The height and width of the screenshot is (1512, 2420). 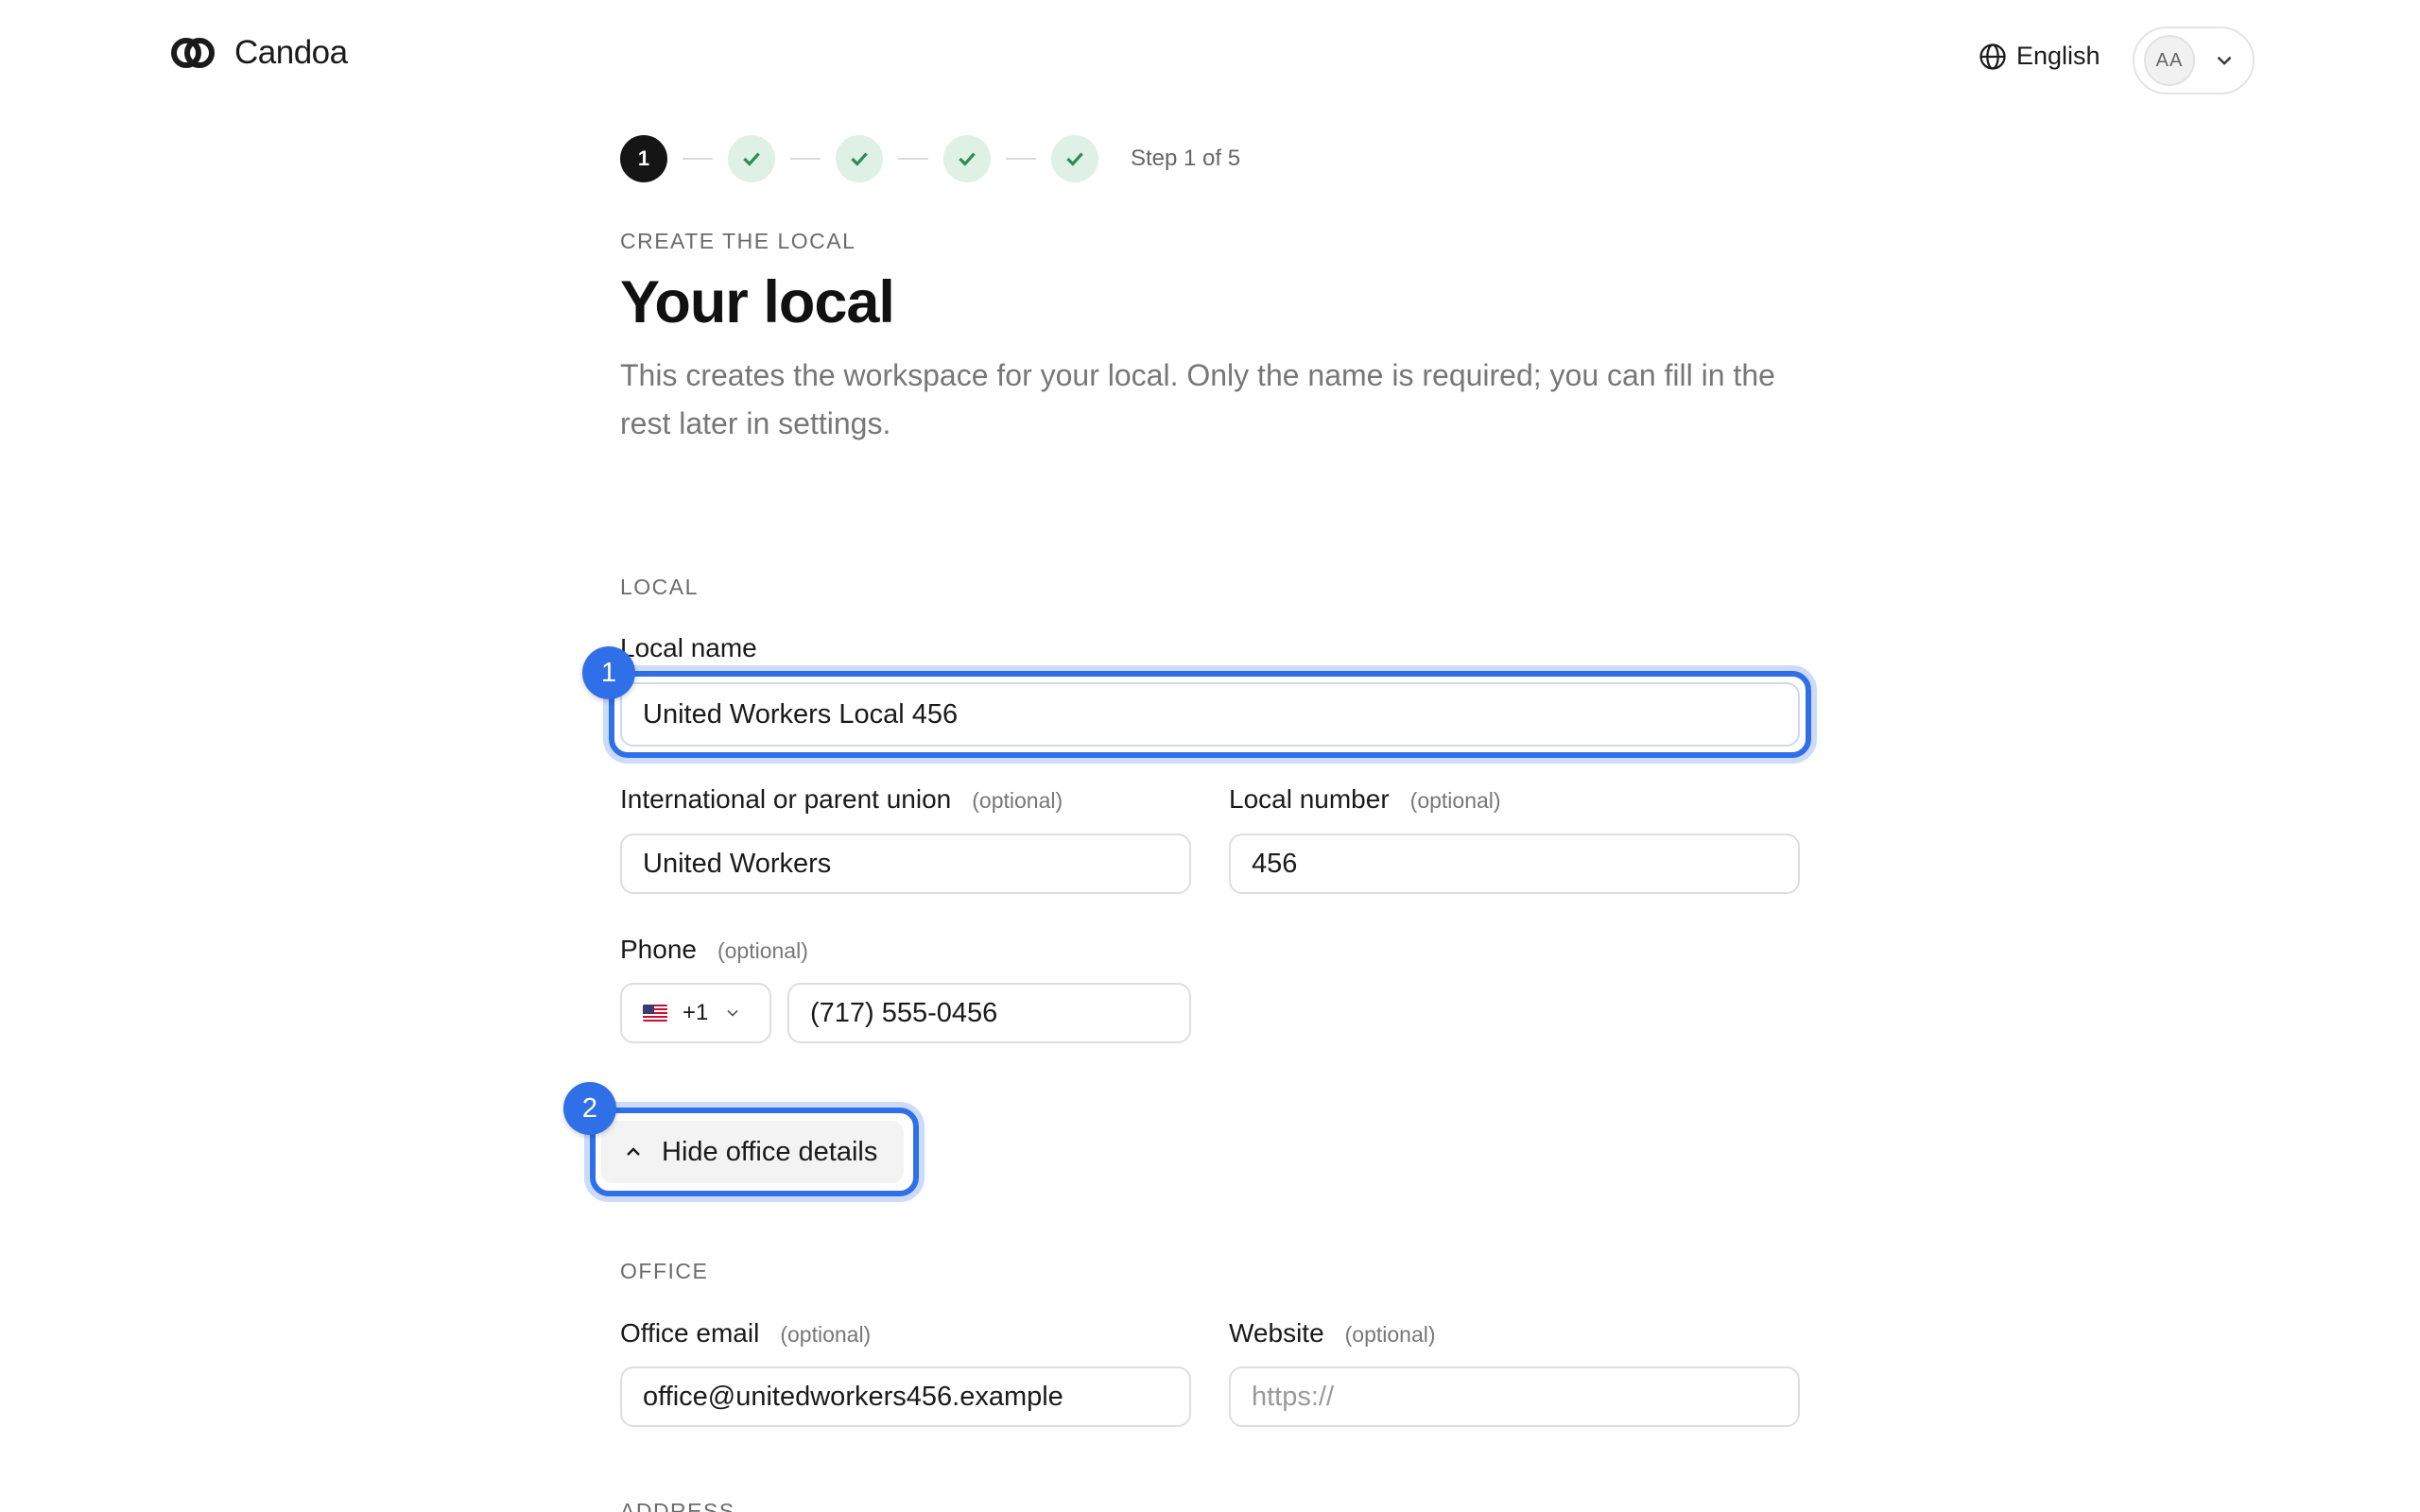 I want to click on hide-office-details-label: Hide office details, so click(x=770, y=1151).